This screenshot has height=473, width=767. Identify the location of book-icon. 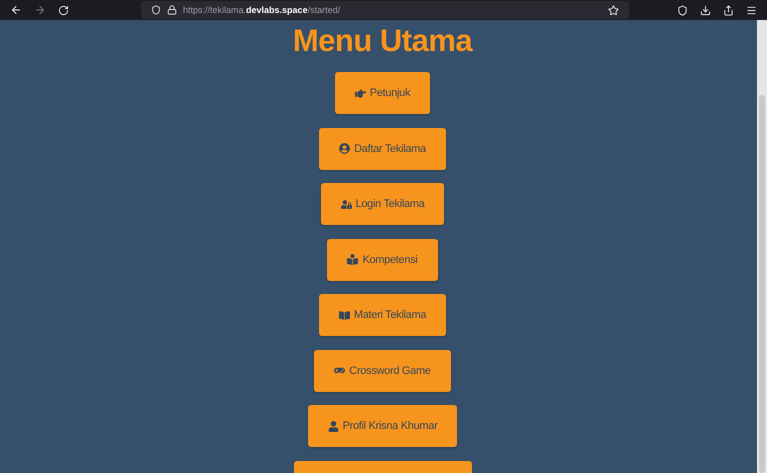
(344, 315).